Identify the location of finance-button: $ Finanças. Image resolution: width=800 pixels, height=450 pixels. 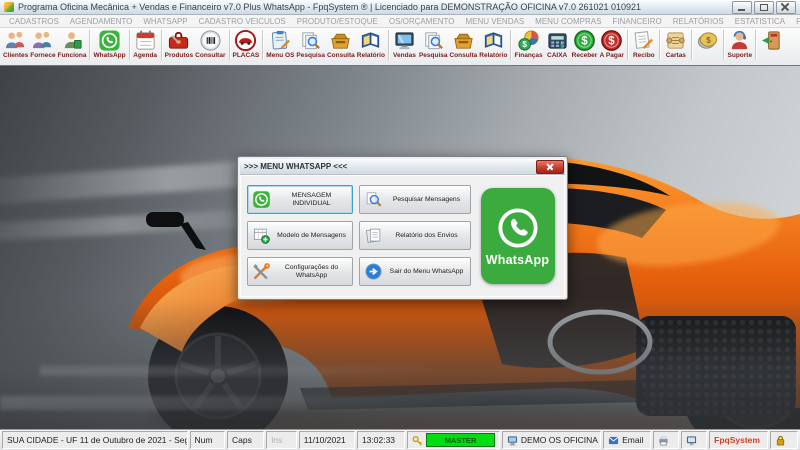
(528, 44).